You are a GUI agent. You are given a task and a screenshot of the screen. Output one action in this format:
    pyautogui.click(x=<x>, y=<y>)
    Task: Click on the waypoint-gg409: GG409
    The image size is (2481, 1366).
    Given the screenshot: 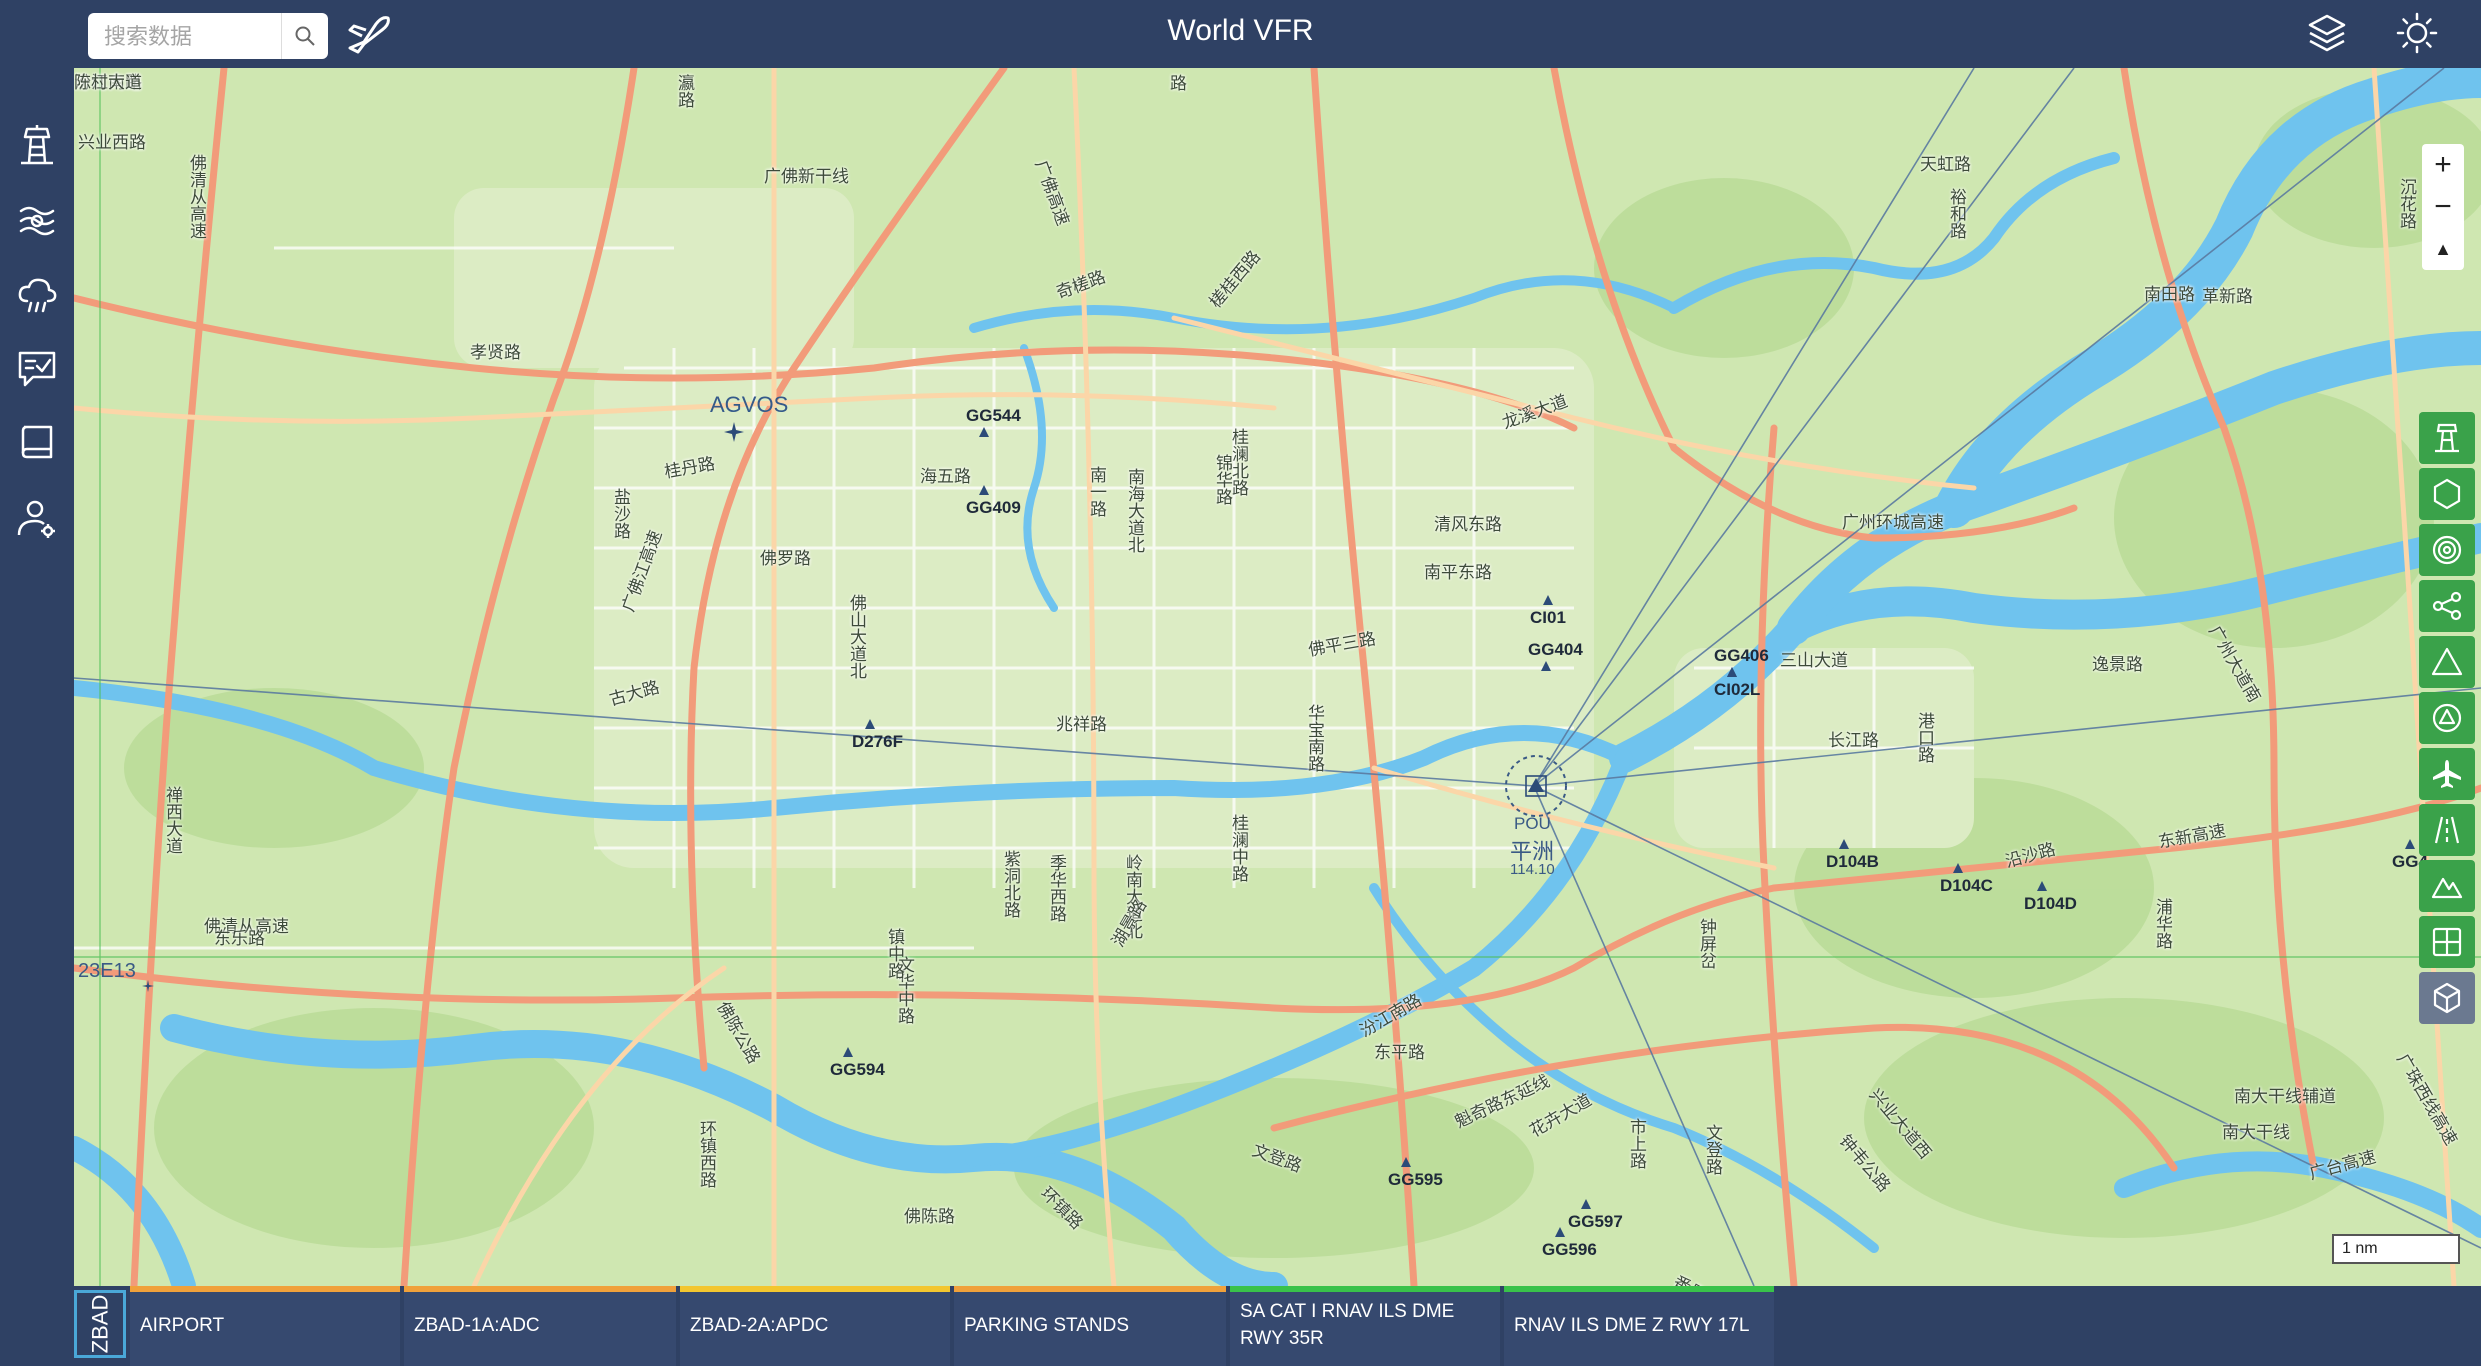 What is the action you would take?
    pyautogui.click(x=993, y=501)
    